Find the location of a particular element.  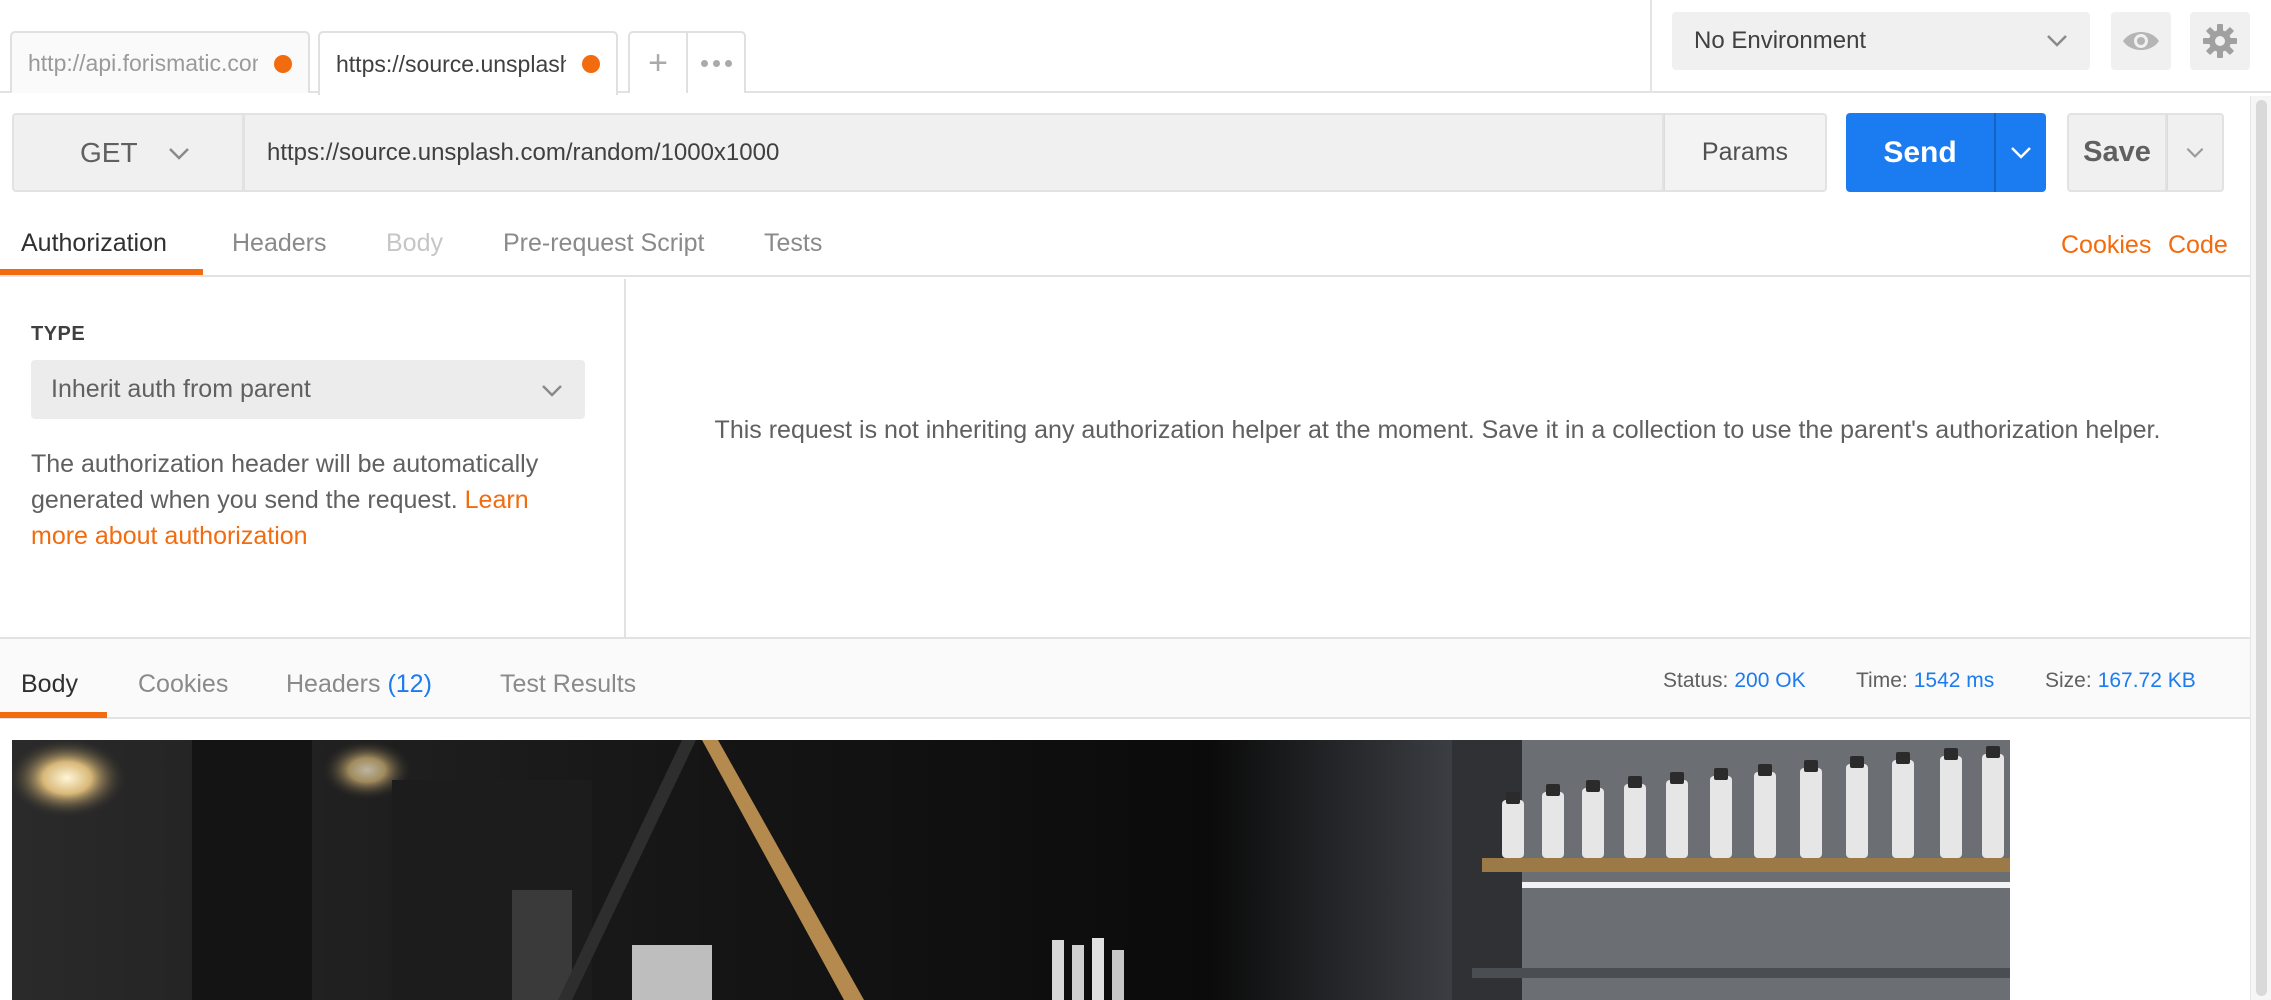

response-tab-headers: Headers (12) is located at coordinates (359, 684).